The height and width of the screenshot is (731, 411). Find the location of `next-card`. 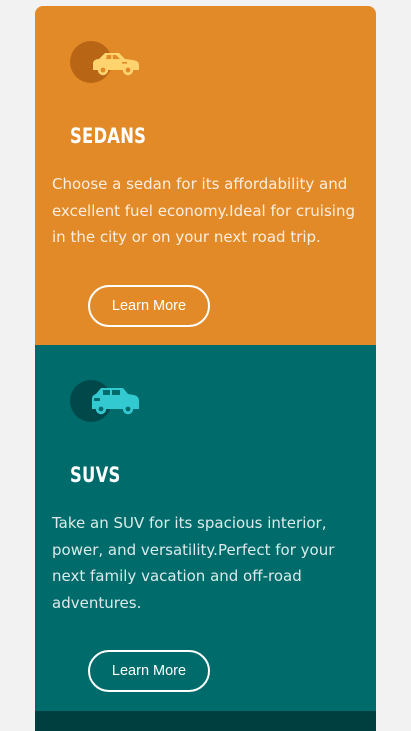

next-card is located at coordinates (205, 721).